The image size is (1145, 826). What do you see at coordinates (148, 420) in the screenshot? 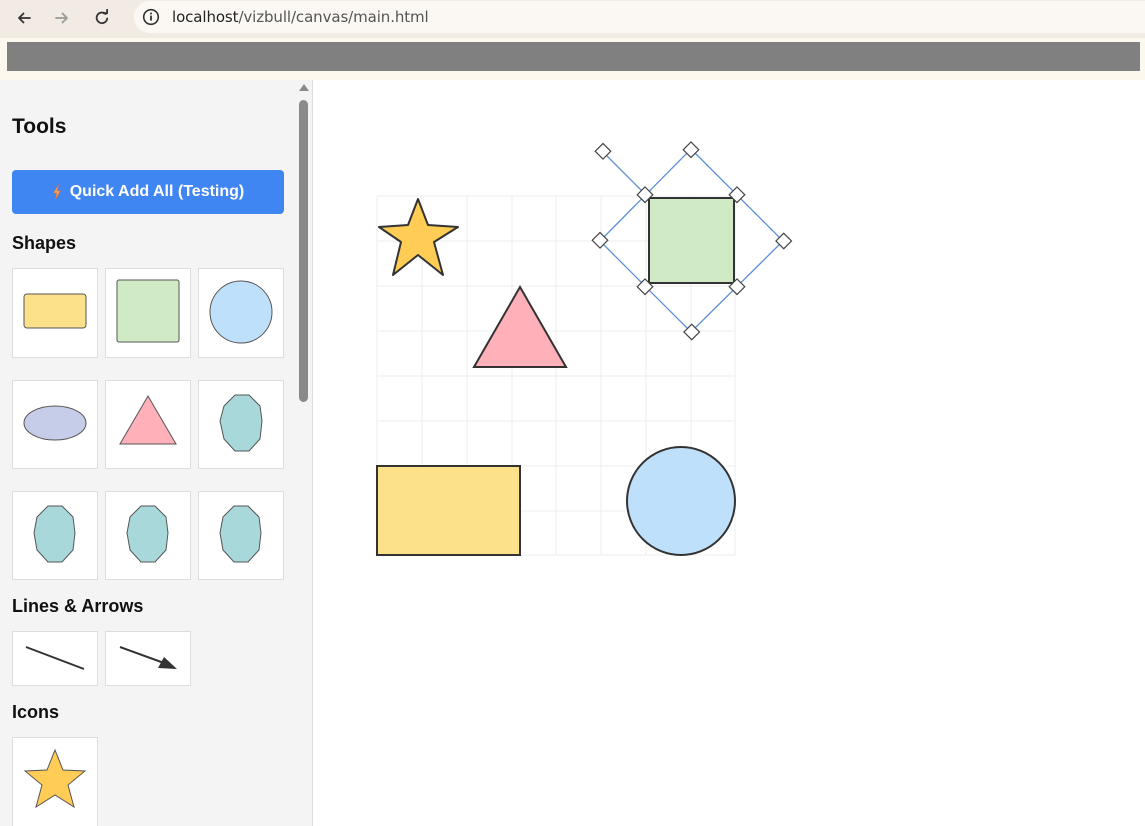
I see `triangle-icon` at bounding box center [148, 420].